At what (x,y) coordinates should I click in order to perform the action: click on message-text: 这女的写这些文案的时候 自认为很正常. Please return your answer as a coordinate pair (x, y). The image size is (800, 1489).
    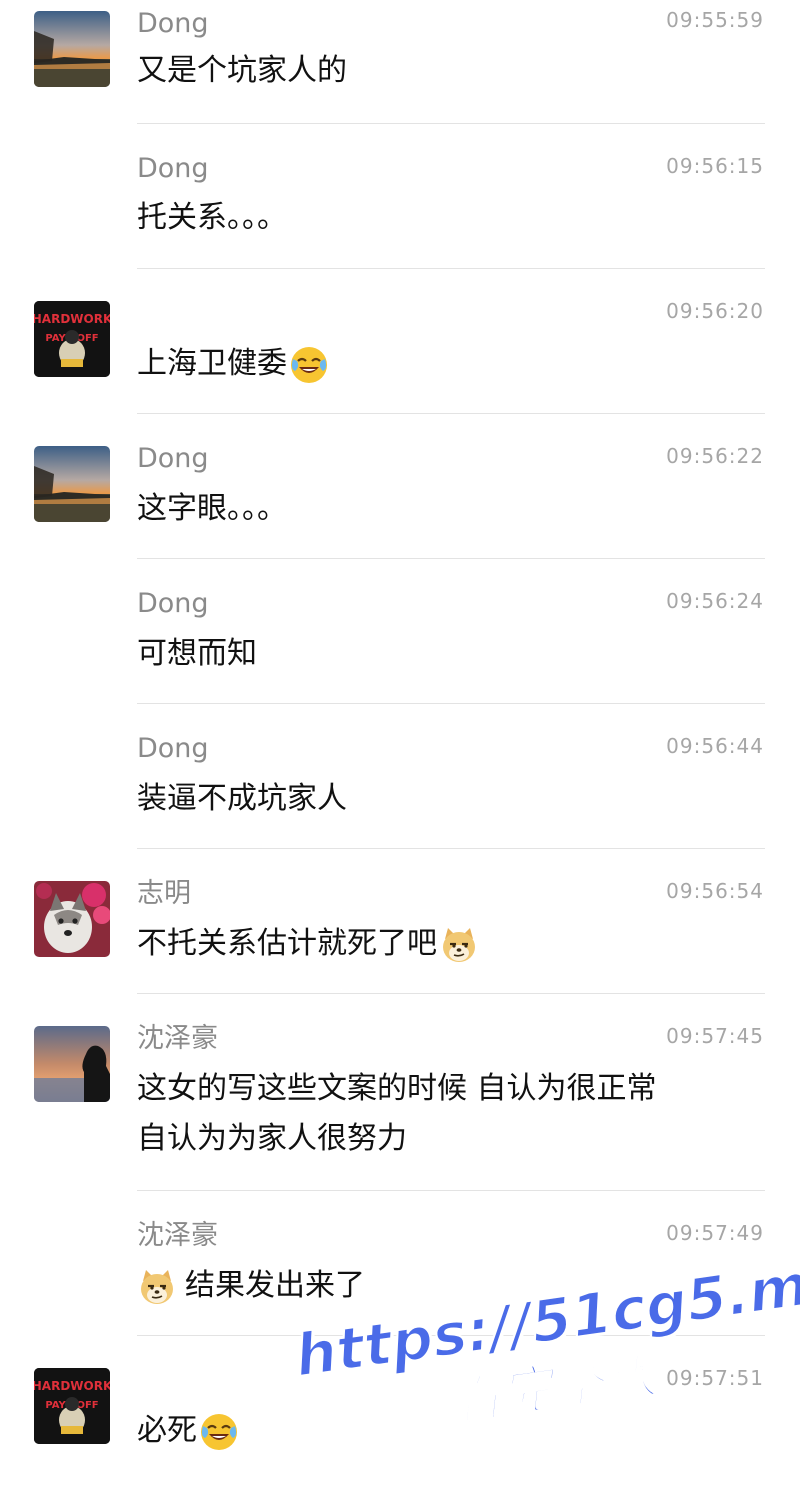
    Looking at the image, I should click on (397, 1089).